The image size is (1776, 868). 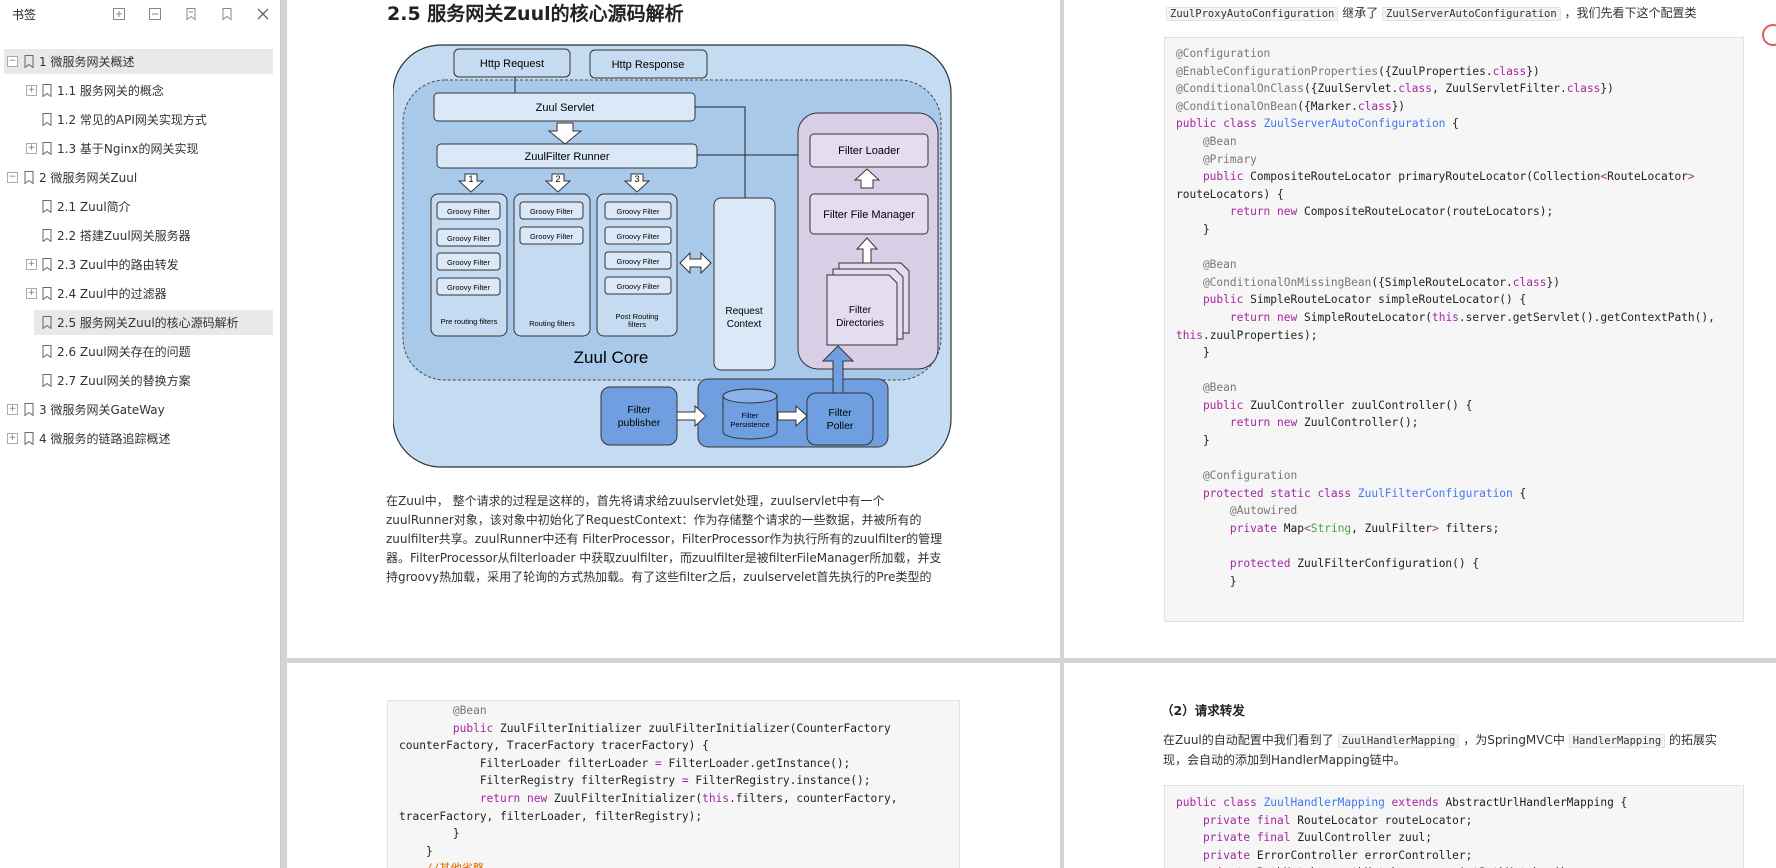 I want to click on step-3-label: 3, so click(x=636, y=179).